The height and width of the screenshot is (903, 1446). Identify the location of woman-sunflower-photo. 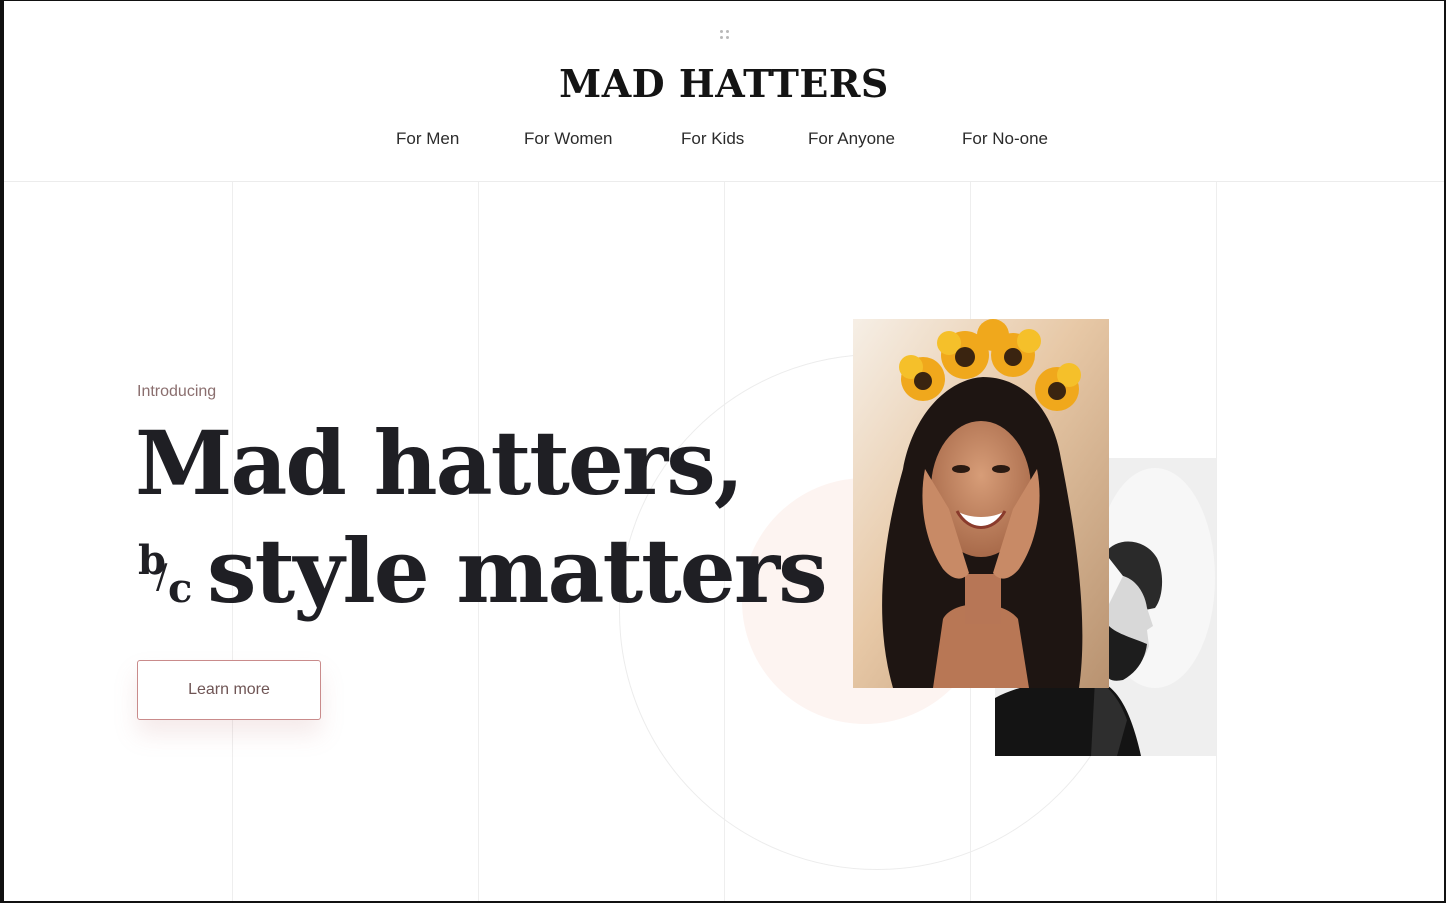
(981, 503).